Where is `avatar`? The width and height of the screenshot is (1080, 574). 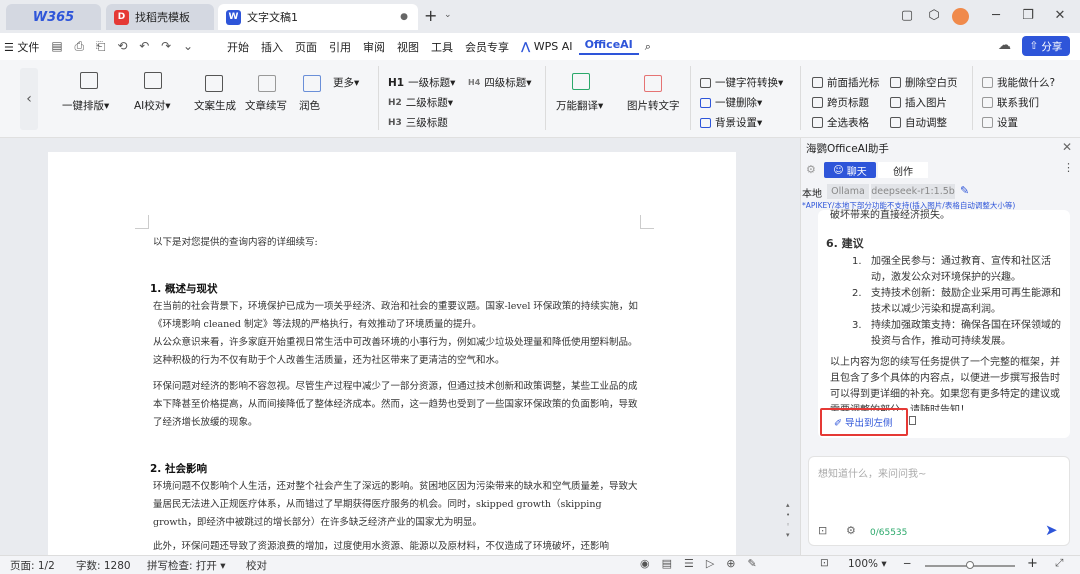
avatar is located at coordinates (960, 16).